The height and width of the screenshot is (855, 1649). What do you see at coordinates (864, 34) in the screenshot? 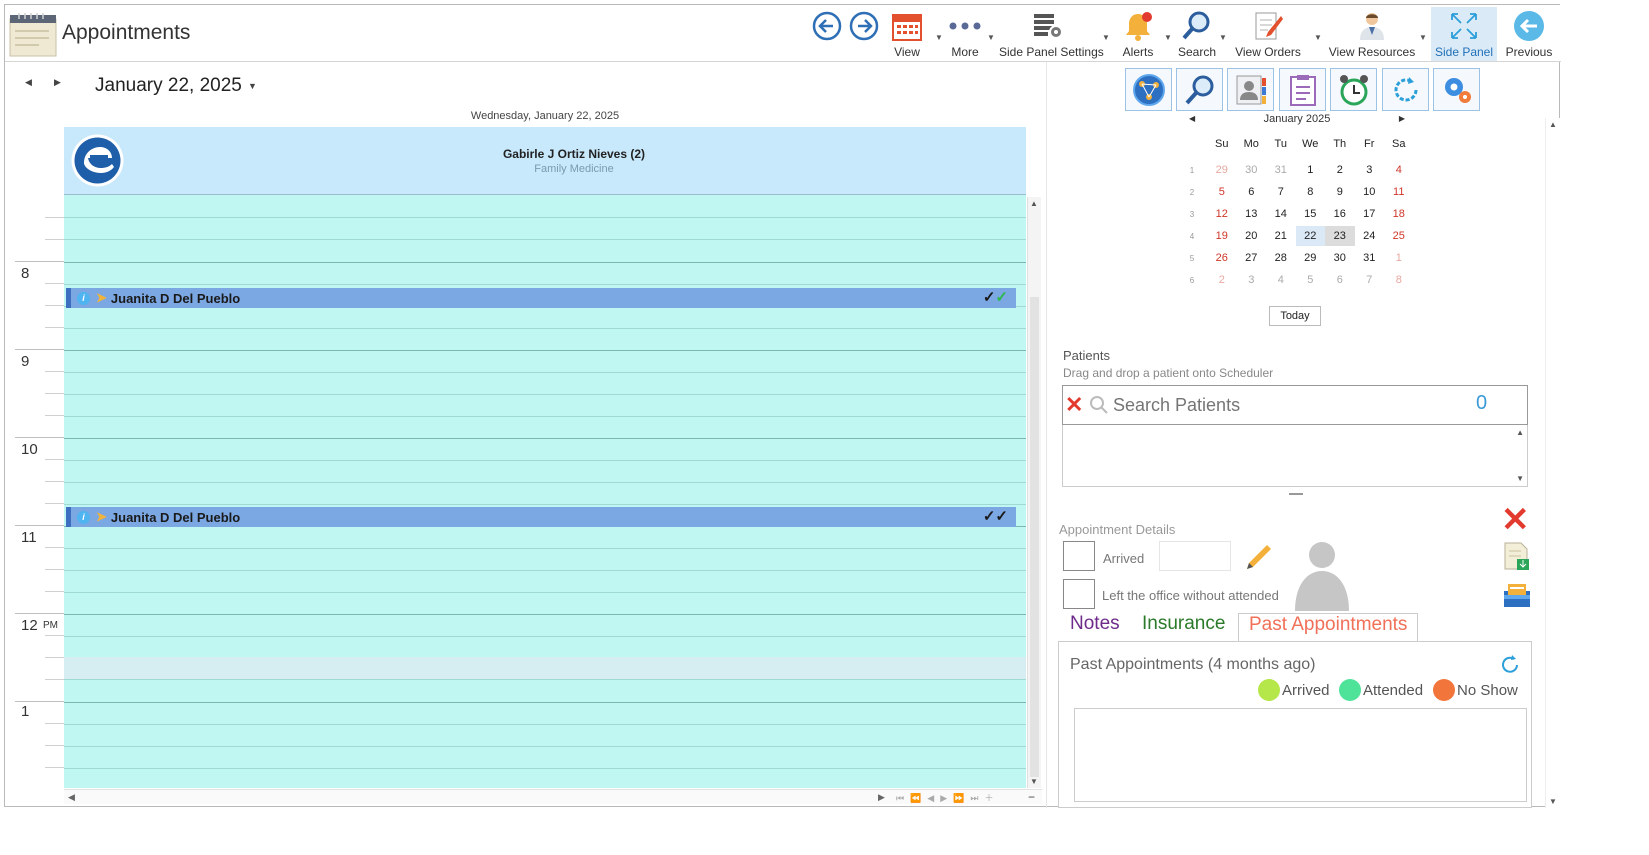
I see `forward-arrow-button` at bounding box center [864, 34].